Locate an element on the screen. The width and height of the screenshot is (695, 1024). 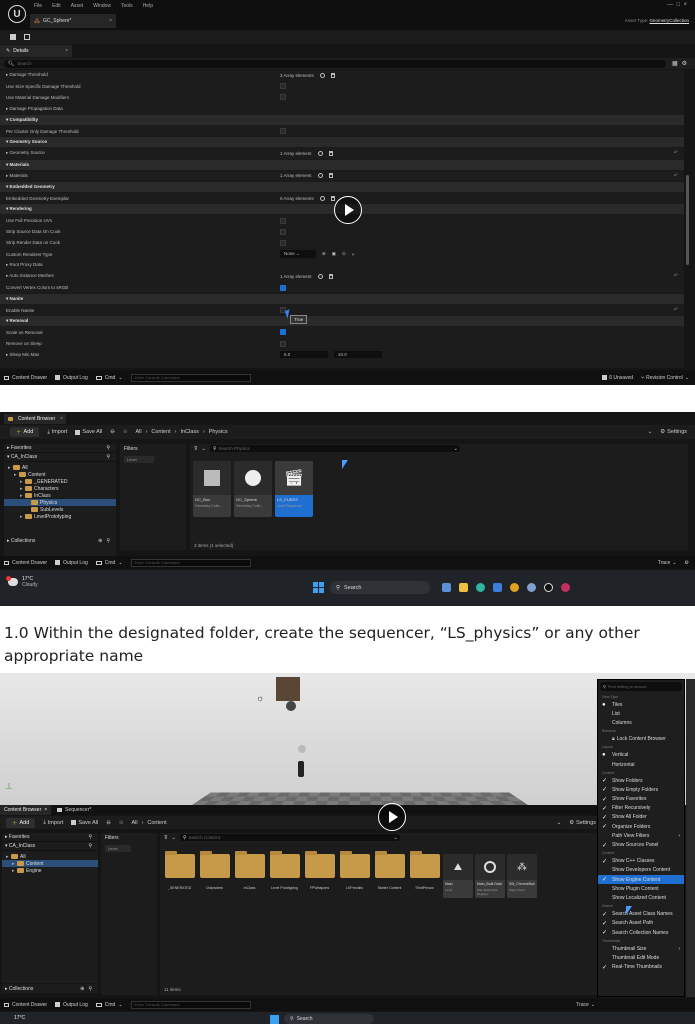
close-tab-icon: × is located at coordinates (61, 419).